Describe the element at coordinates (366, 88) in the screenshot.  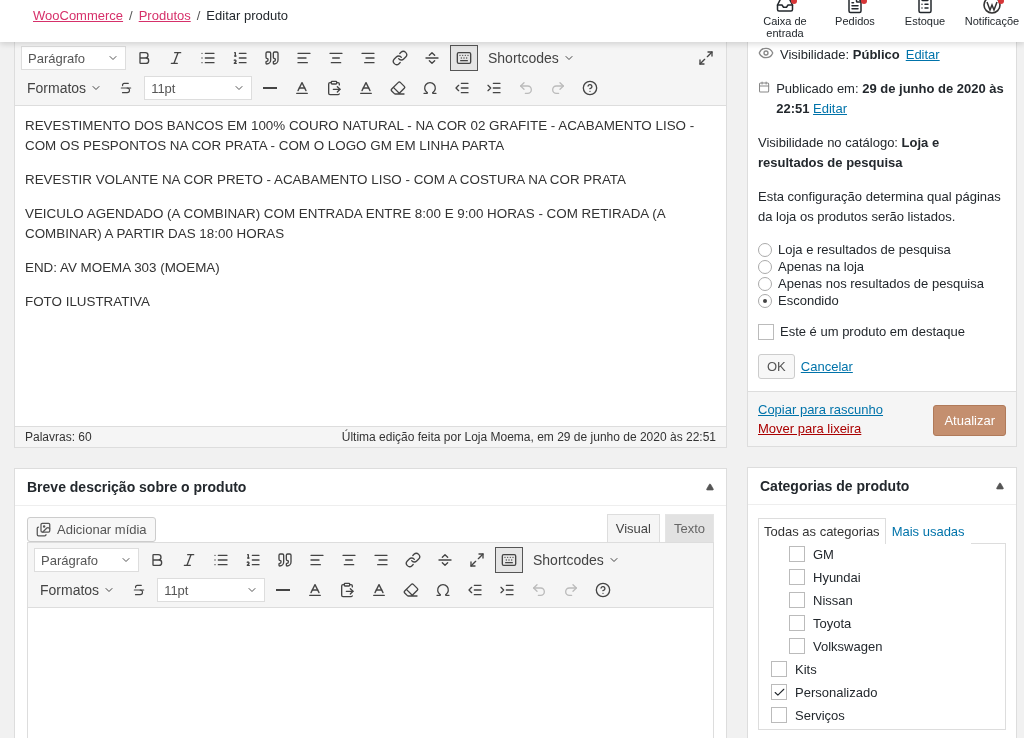
I see `highlight-color-icon` at that location.